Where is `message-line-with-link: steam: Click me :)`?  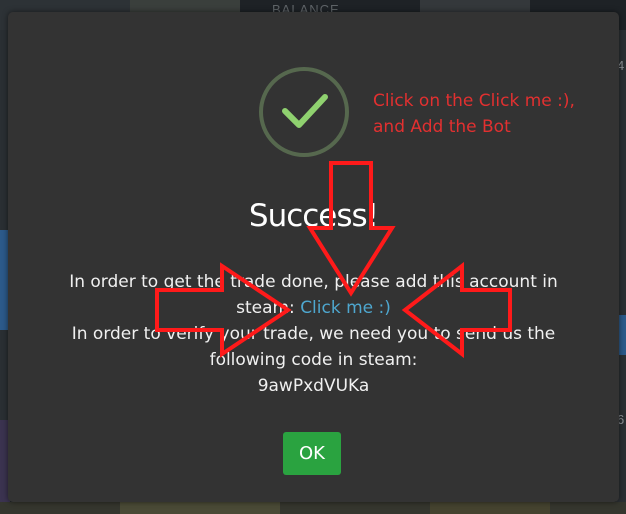
message-line-with-link: steam: Click me :) is located at coordinates (313, 308).